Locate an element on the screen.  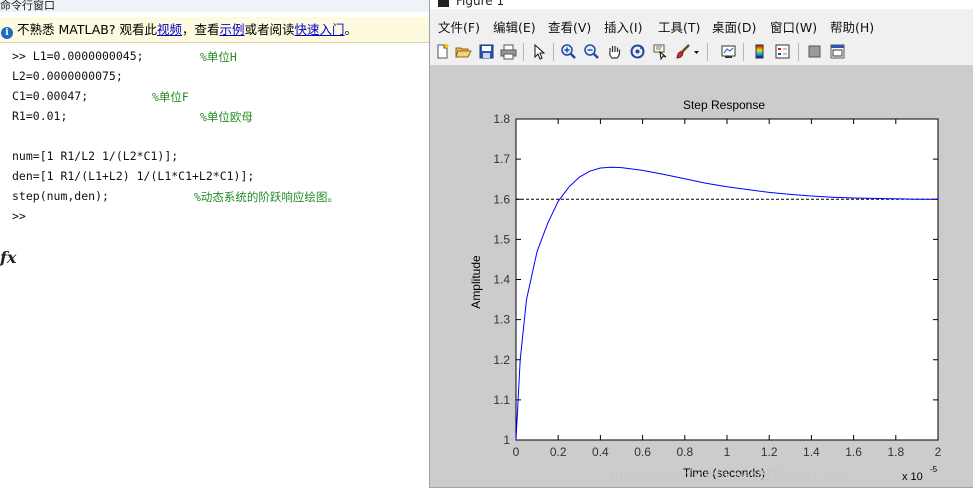
insert-colorbar-icon is located at coordinates (759, 51).